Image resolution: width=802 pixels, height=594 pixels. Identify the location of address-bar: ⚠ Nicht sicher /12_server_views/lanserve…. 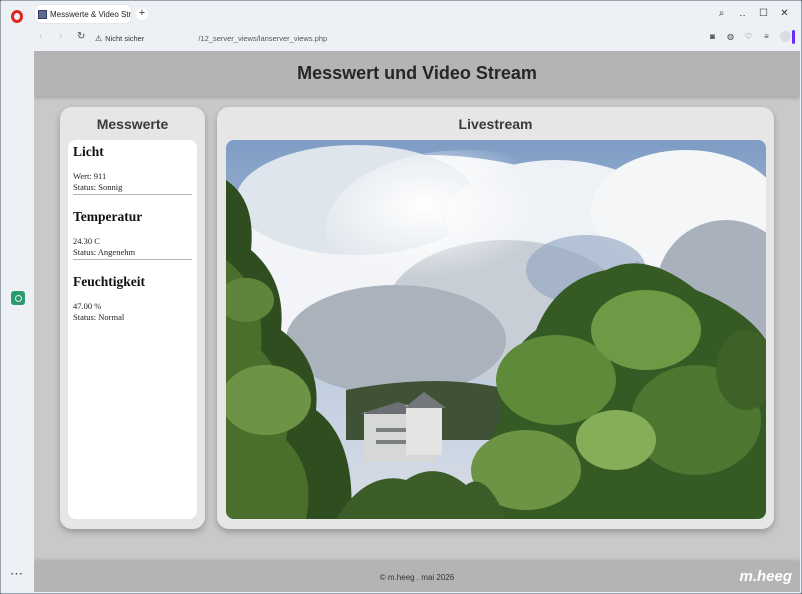
(390, 38).